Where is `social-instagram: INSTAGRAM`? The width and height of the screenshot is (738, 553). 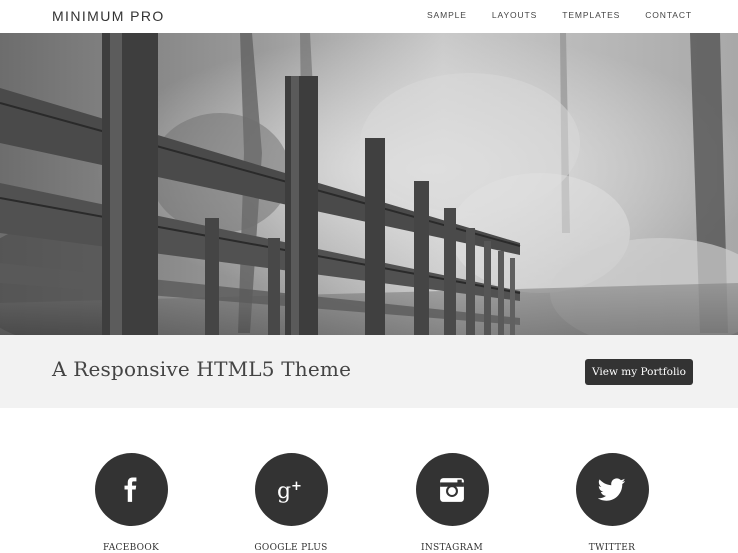
social-instagram: INSTAGRAM is located at coordinates (452, 503).